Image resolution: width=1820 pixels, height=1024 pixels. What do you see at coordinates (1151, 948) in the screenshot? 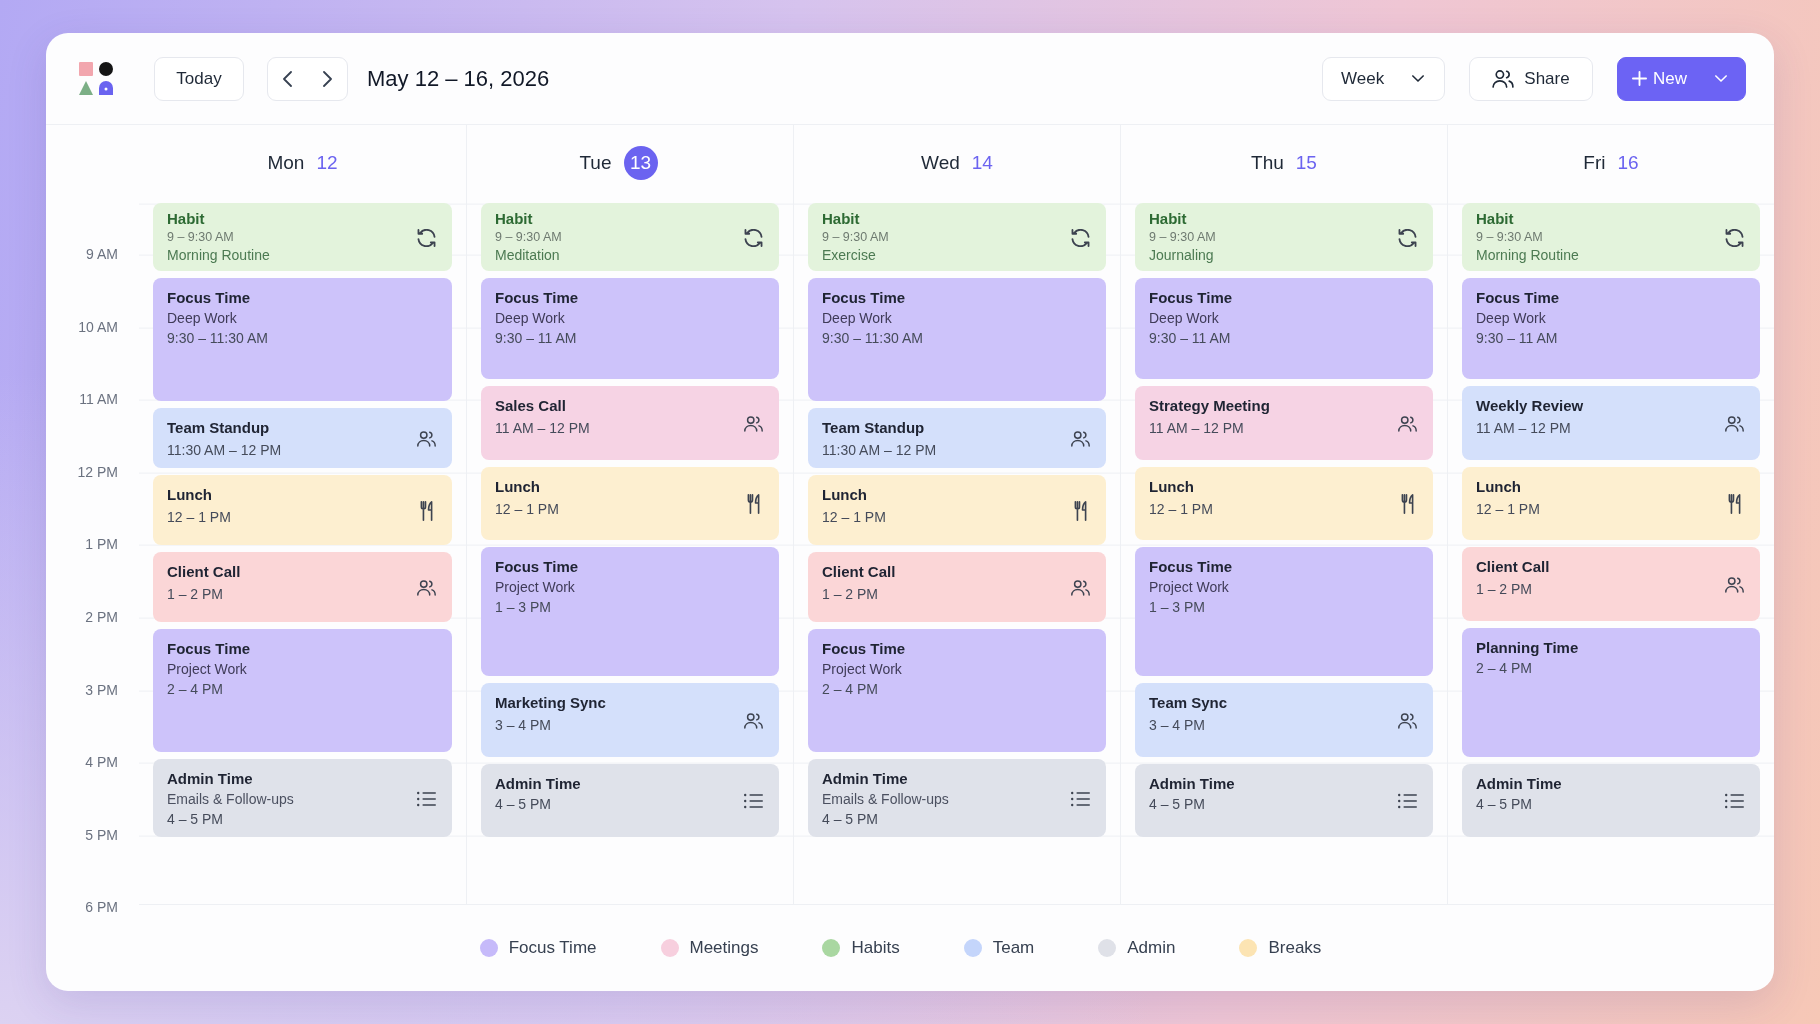
I see `legend-label: Admin` at bounding box center [1151, 948].